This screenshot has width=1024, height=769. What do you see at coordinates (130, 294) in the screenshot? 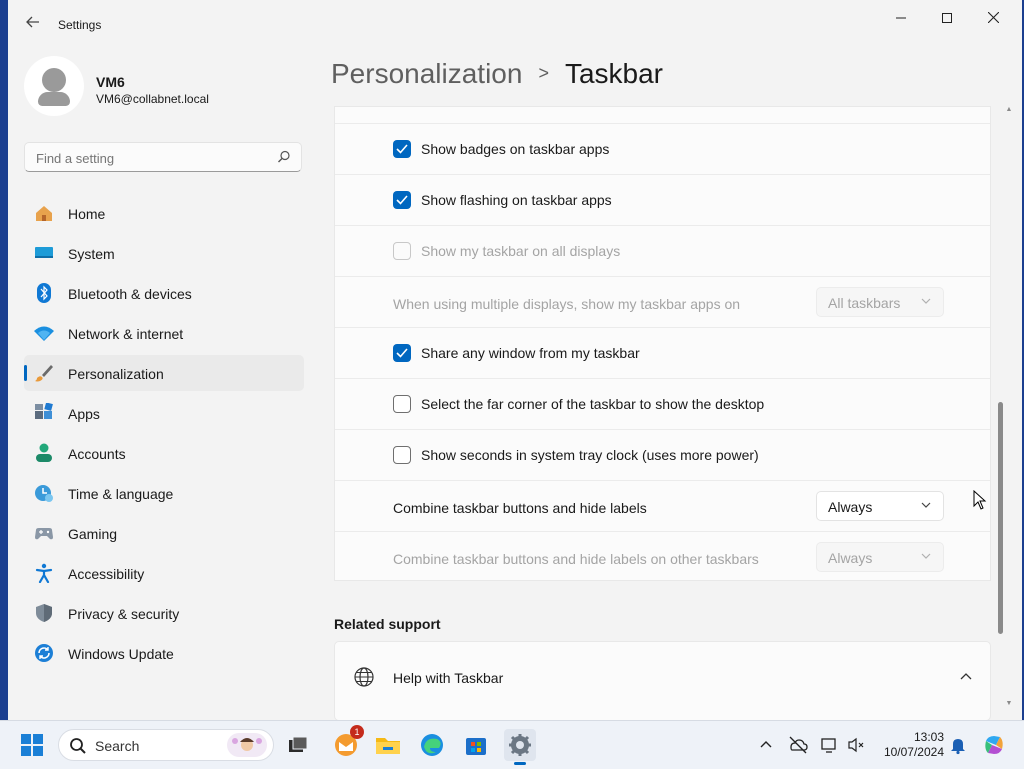
I see `sidebar-item-label: Bluetooth & devices` at bounding box center [130, 294].